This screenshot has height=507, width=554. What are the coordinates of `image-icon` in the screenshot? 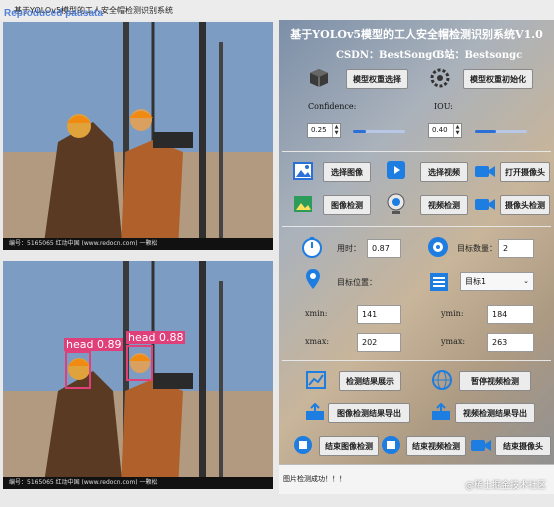 It's located at (303, 171).